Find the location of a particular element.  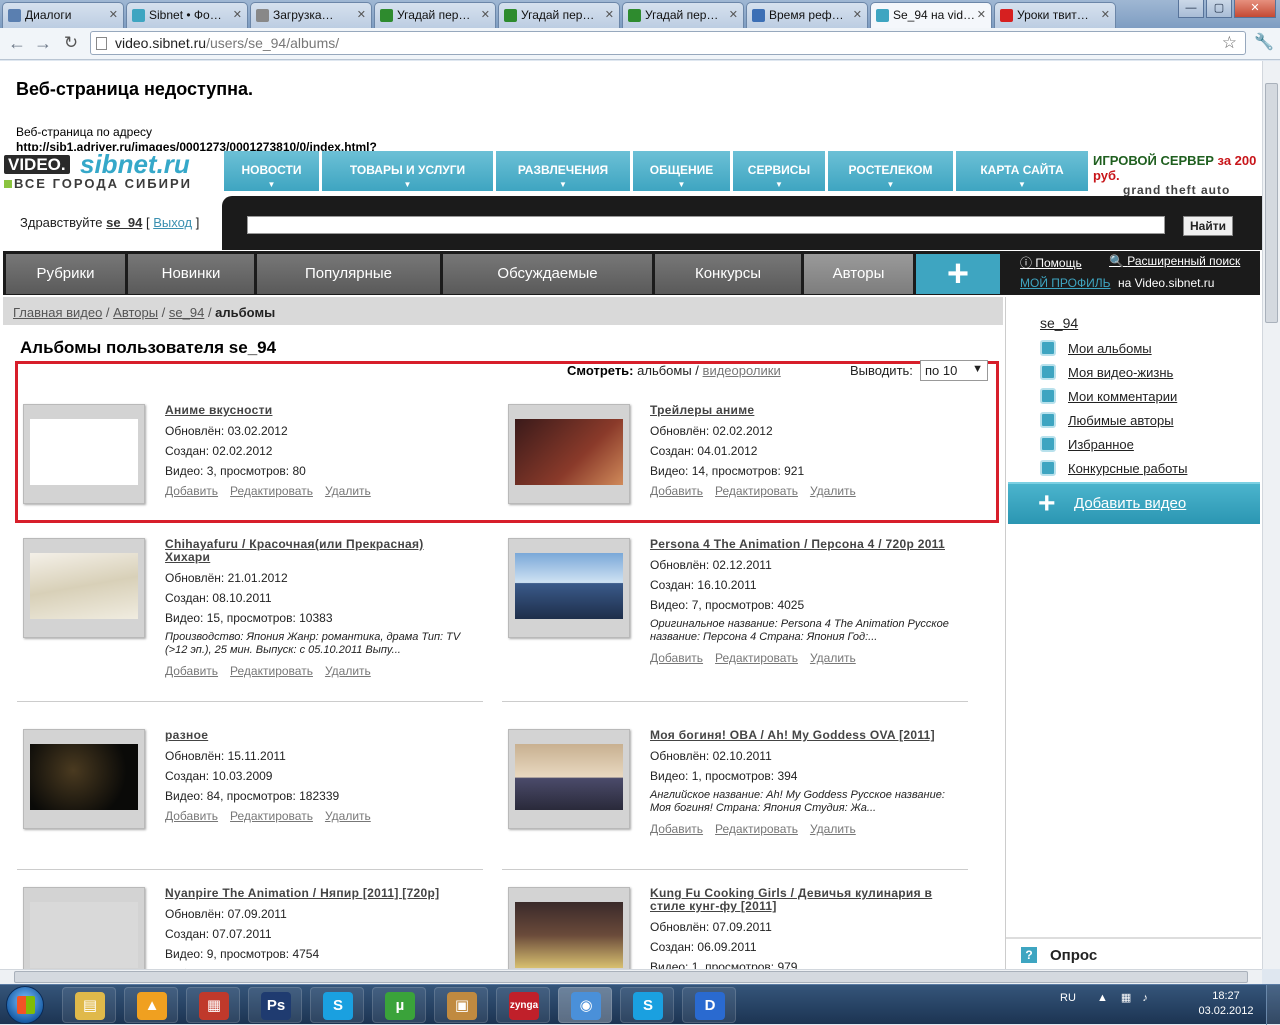

volume-icon: ♪ is located at coordinates (1145, 998).